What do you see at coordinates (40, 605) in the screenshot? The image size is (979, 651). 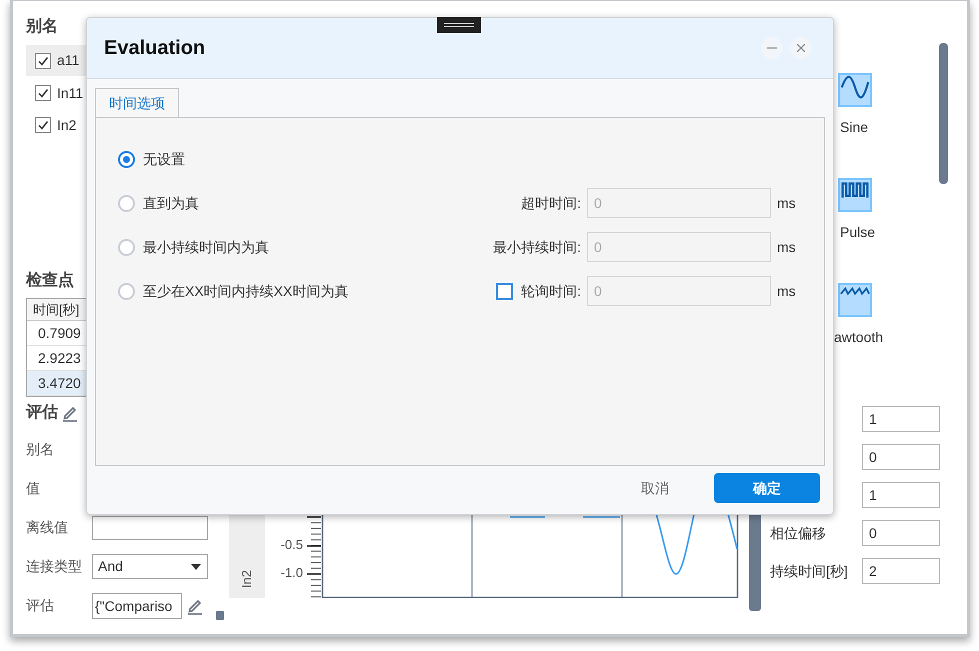 I see `field-label: 评估` at bounding box center [40, 605].